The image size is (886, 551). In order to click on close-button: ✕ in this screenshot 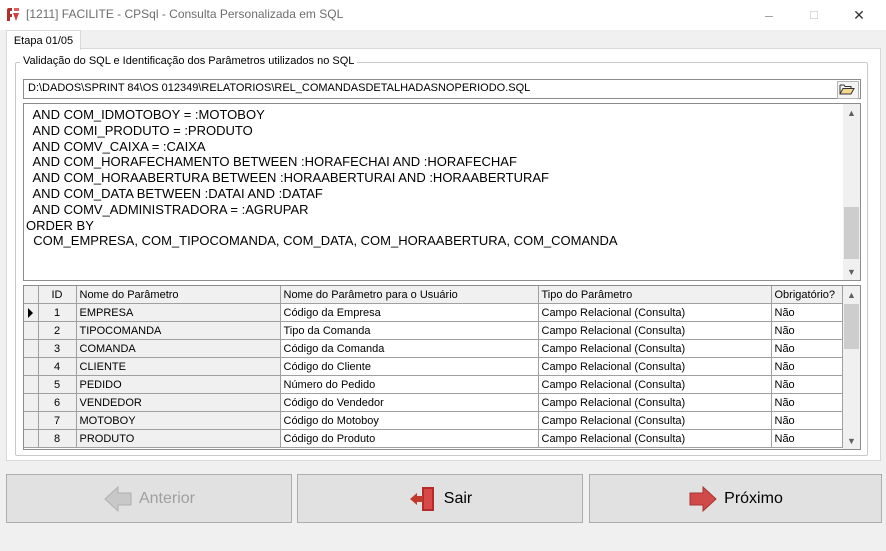, I will do `click(859, 15)`.